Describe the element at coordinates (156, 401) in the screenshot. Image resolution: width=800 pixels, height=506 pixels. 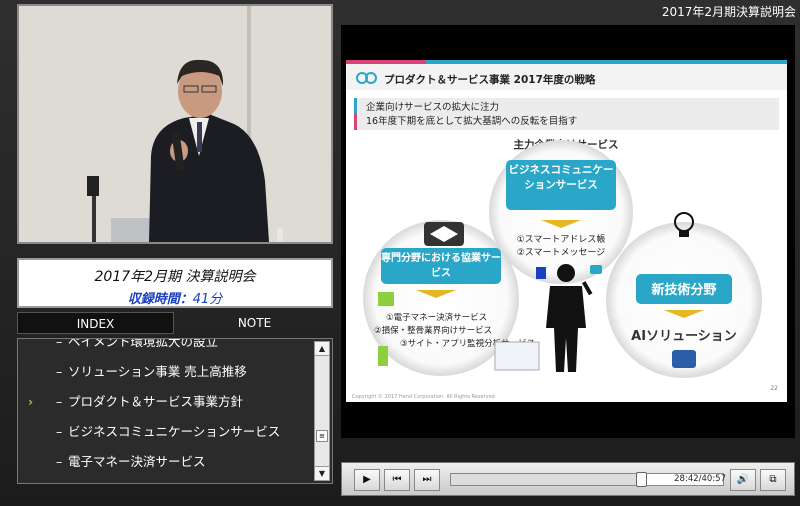
I see `index-item-label: プロダクト＆サービス事業方針` at that location.